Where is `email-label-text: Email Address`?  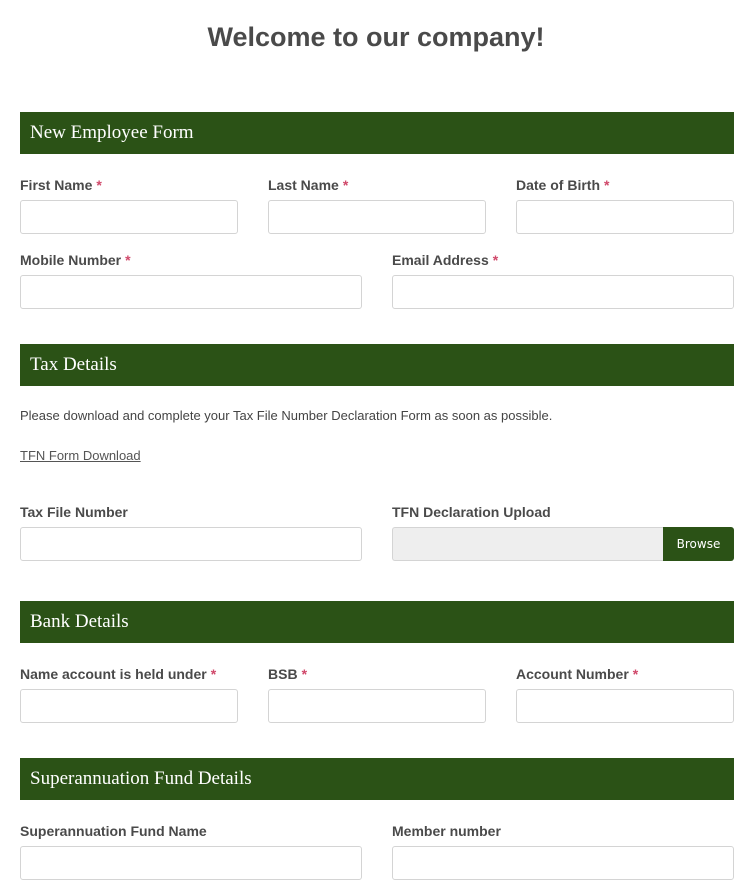 email-label-text: Email Address is located at coordinates (440, 260).